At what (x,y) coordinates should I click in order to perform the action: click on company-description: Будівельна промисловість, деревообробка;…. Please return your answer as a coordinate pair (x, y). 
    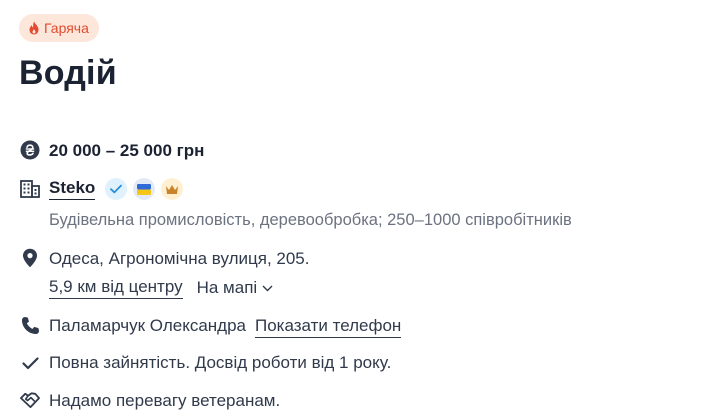
    Looking at the image, I should click on (310, 220).